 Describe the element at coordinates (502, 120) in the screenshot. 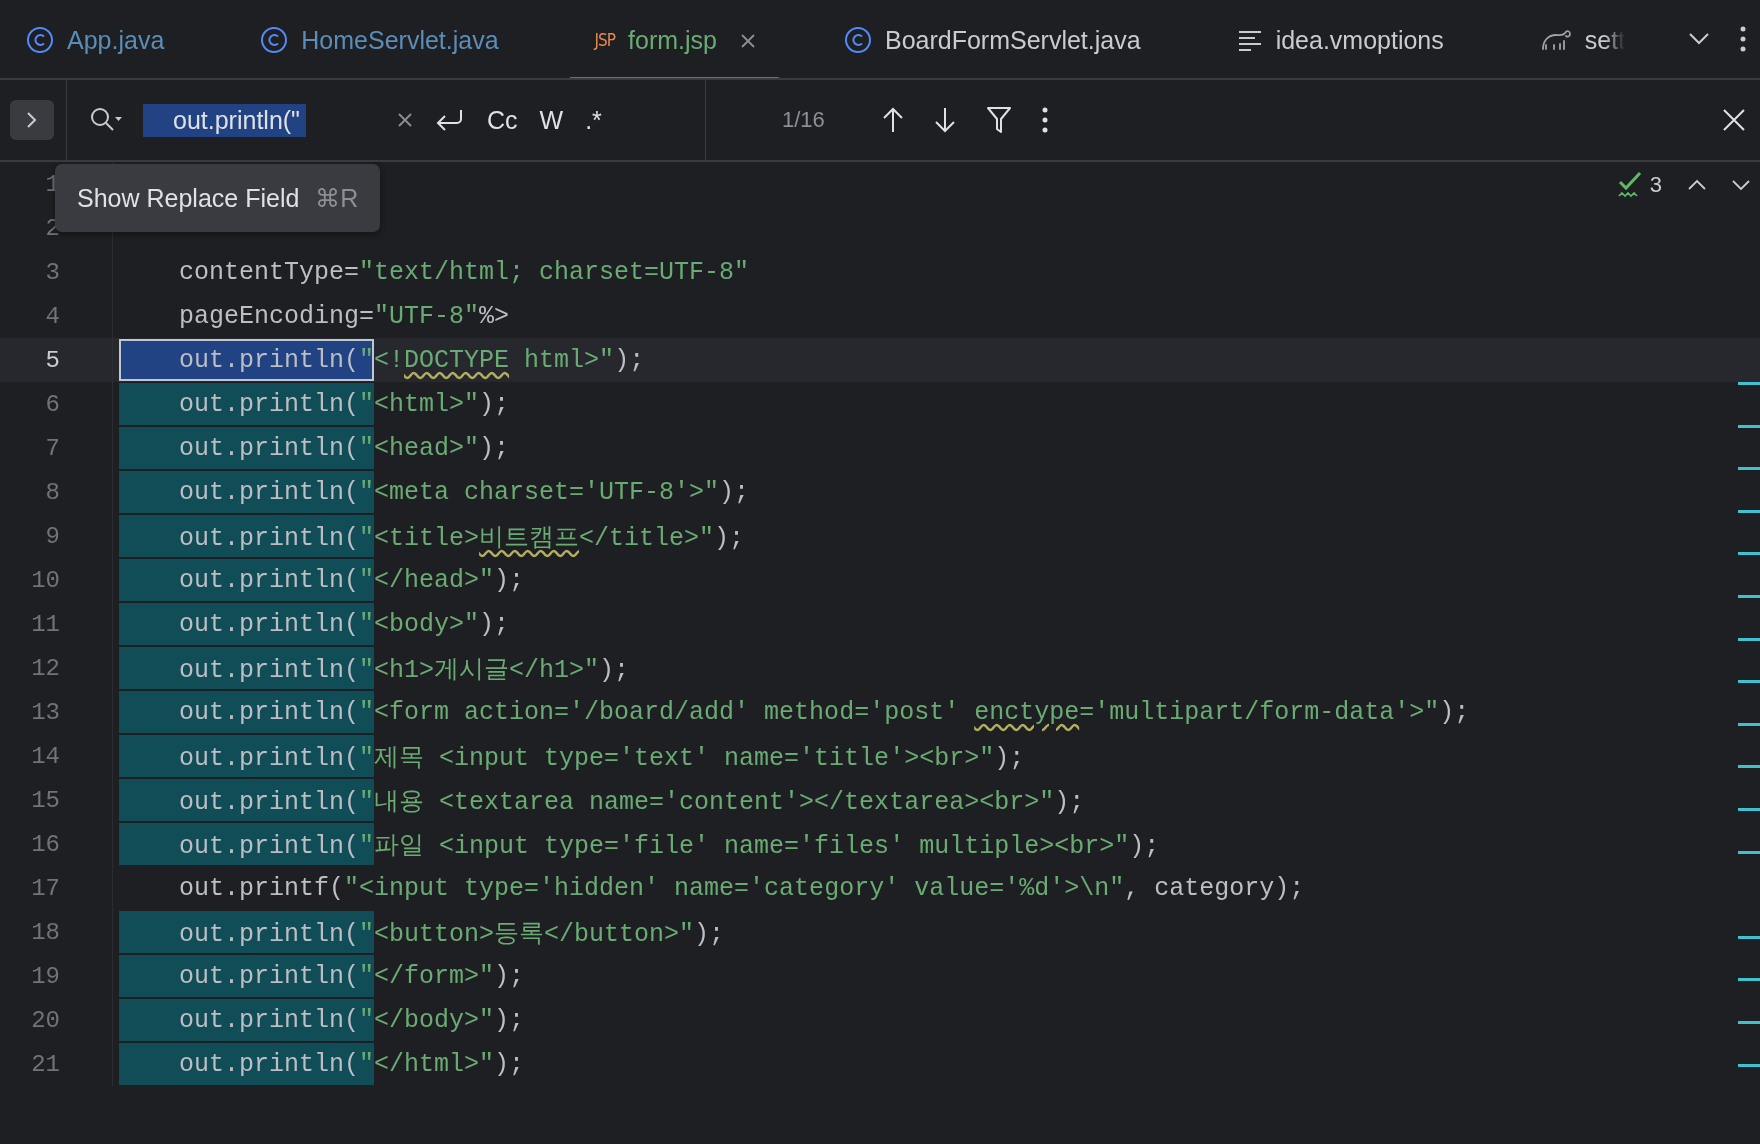

I see `match-case-toggle: Cc` at that location.